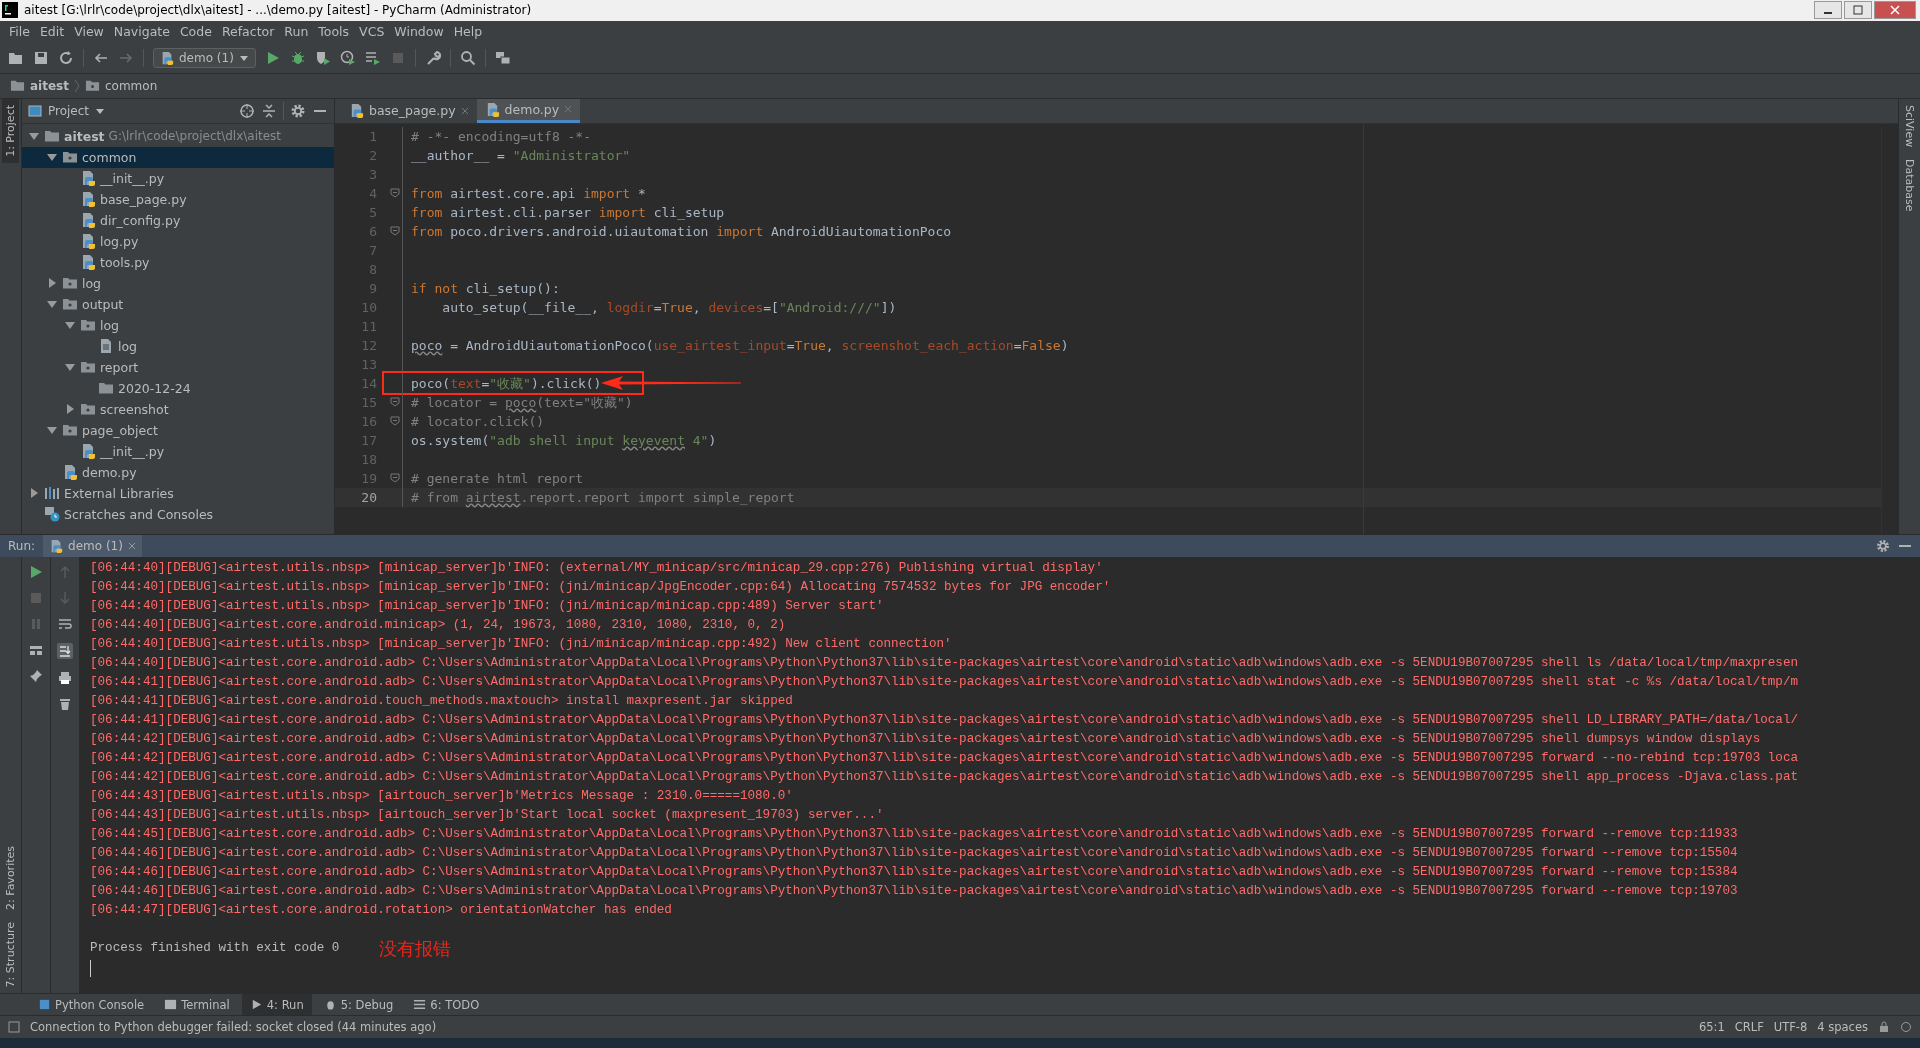 This screenshot has height=1048, width=1920. What do you see at coordinates (419, 32) in the screenshot?
I see `menu-item: Window` at bounding box center [419, 32].